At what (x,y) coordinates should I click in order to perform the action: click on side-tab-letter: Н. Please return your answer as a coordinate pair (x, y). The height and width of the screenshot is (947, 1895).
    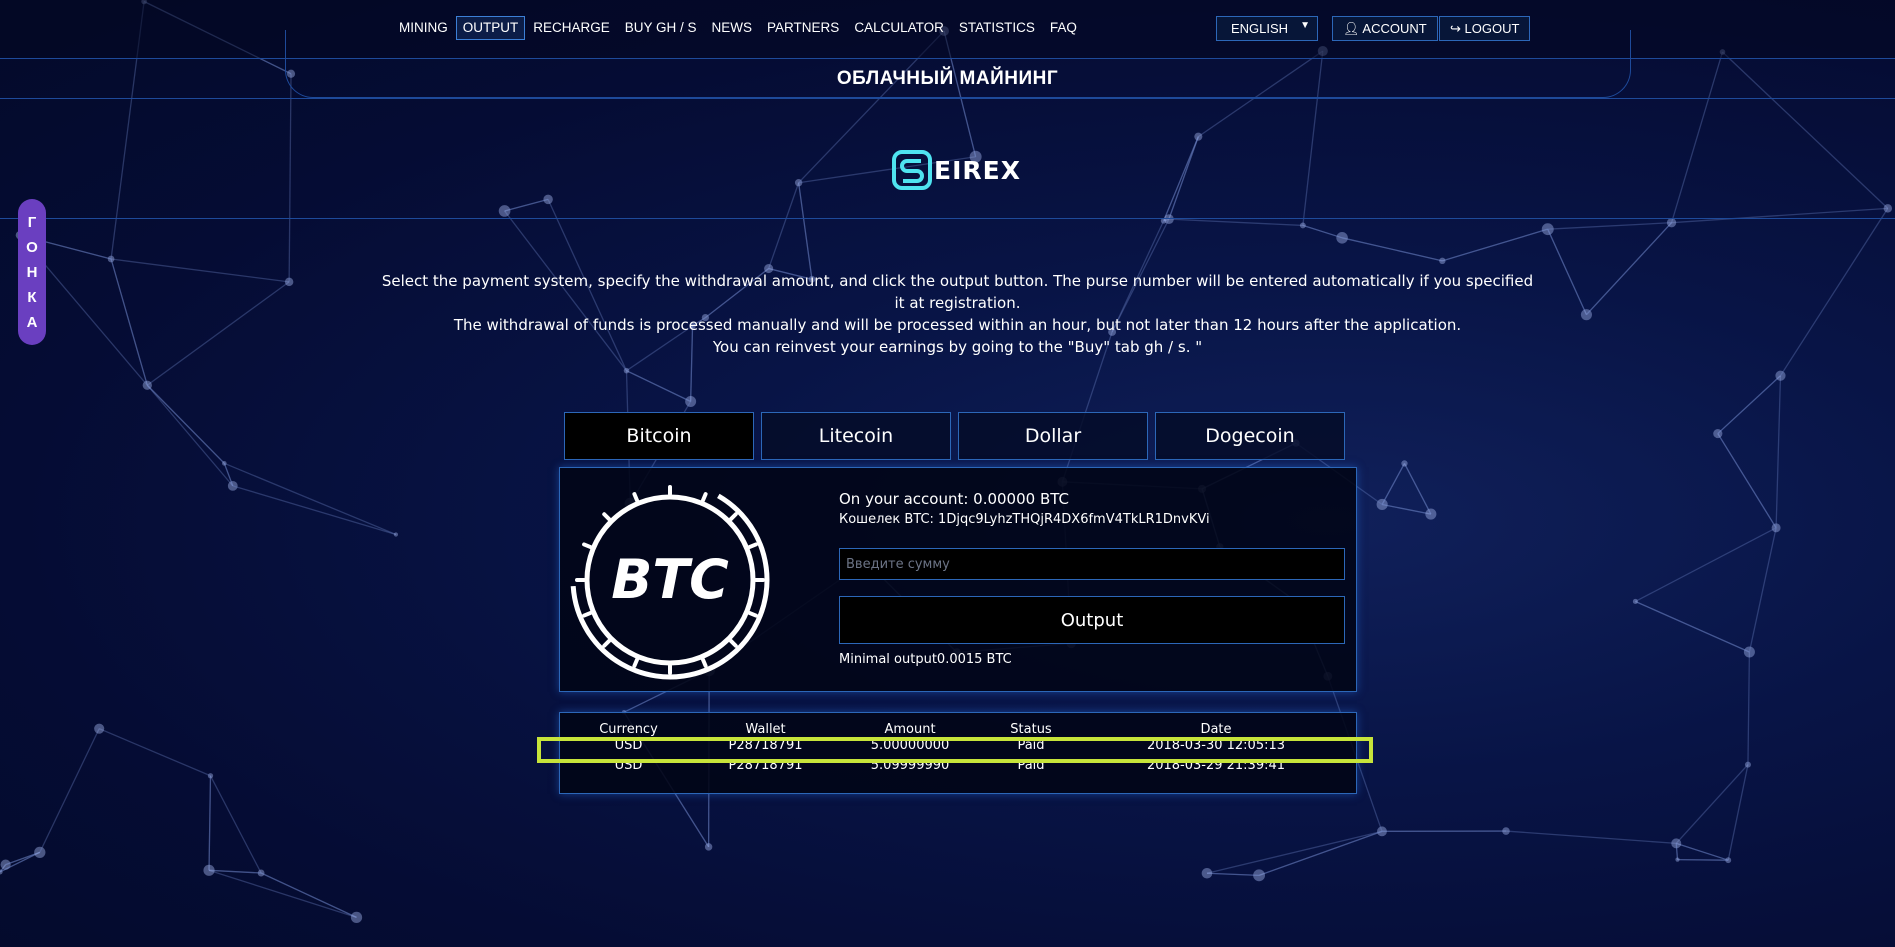
    Looking at the image, I should click on (32, 272).